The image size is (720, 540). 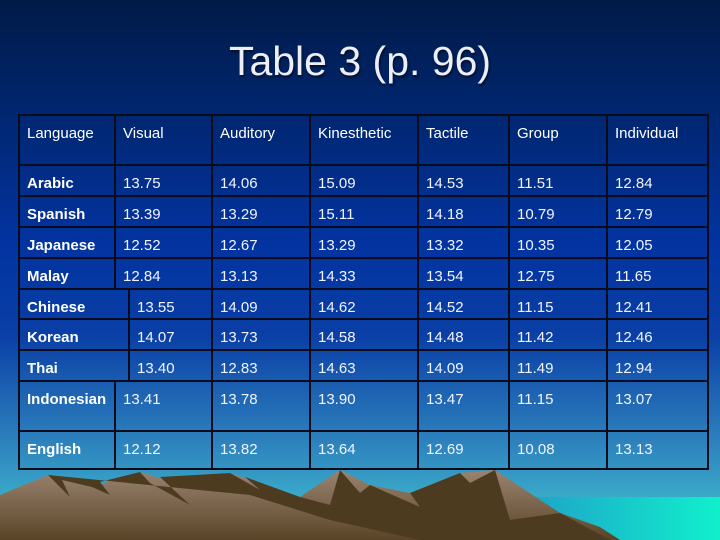 What do you see at coordinates (262, 366) in the screenshot?
I see `table-cell: 12.83` at bounding box center [262, 366].